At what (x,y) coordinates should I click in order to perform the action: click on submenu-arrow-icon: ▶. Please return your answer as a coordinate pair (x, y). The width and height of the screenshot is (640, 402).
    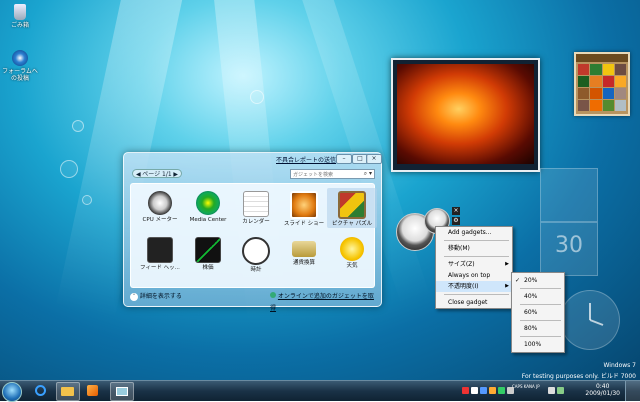
    Looking at the image, I should click on (507, 286).